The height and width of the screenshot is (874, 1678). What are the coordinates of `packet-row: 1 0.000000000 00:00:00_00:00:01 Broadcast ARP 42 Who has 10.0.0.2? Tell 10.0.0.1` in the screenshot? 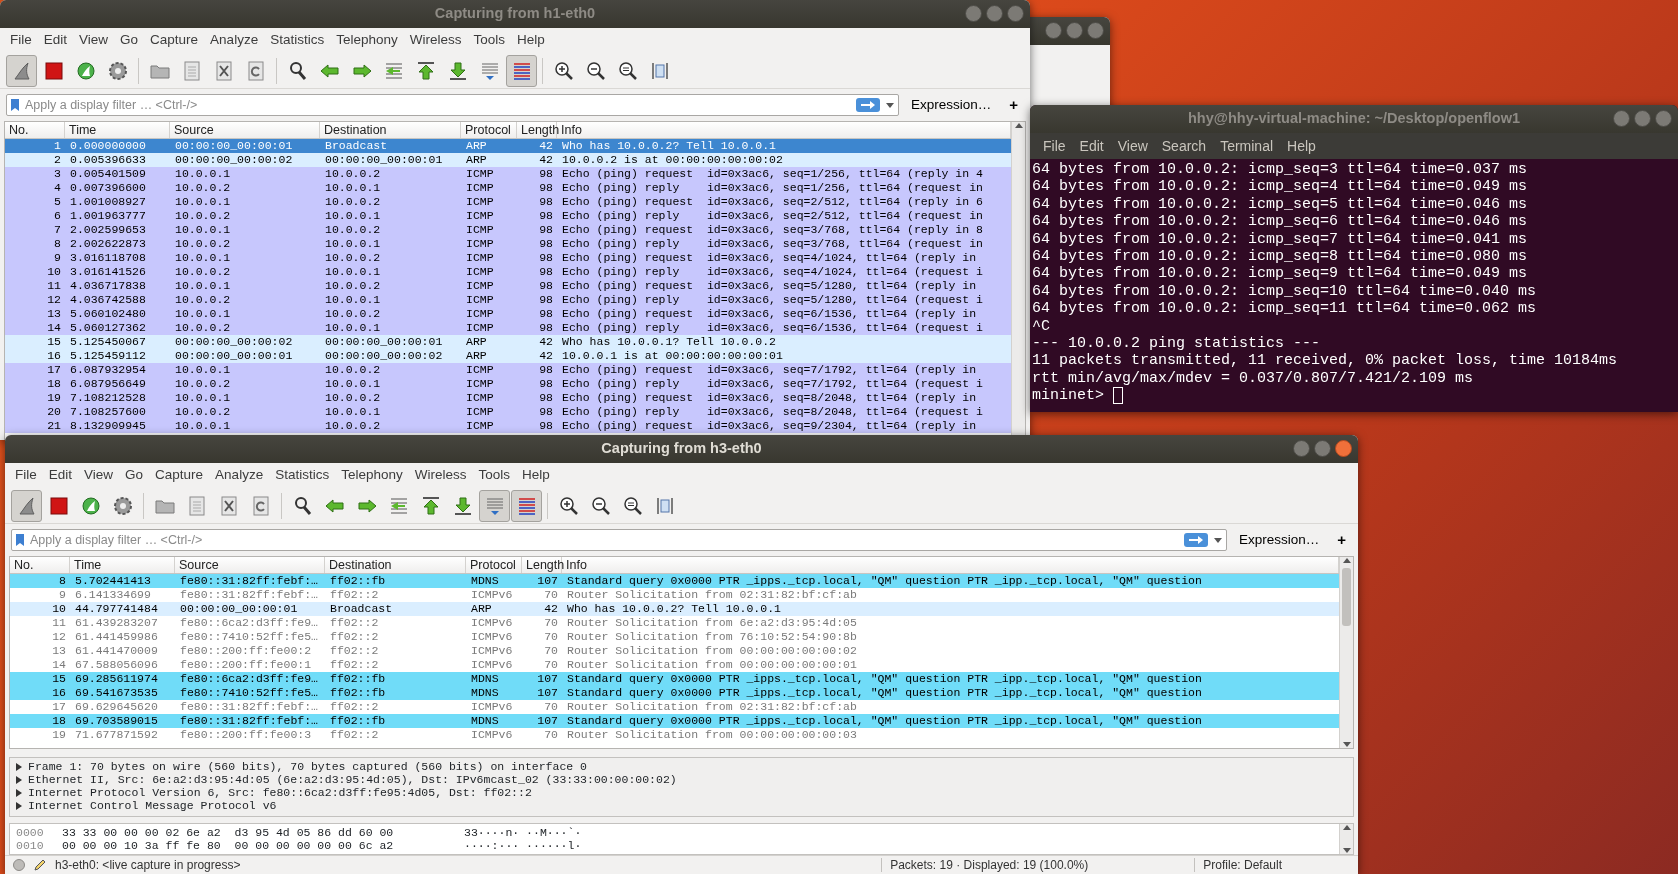 It's located at (508, 146).